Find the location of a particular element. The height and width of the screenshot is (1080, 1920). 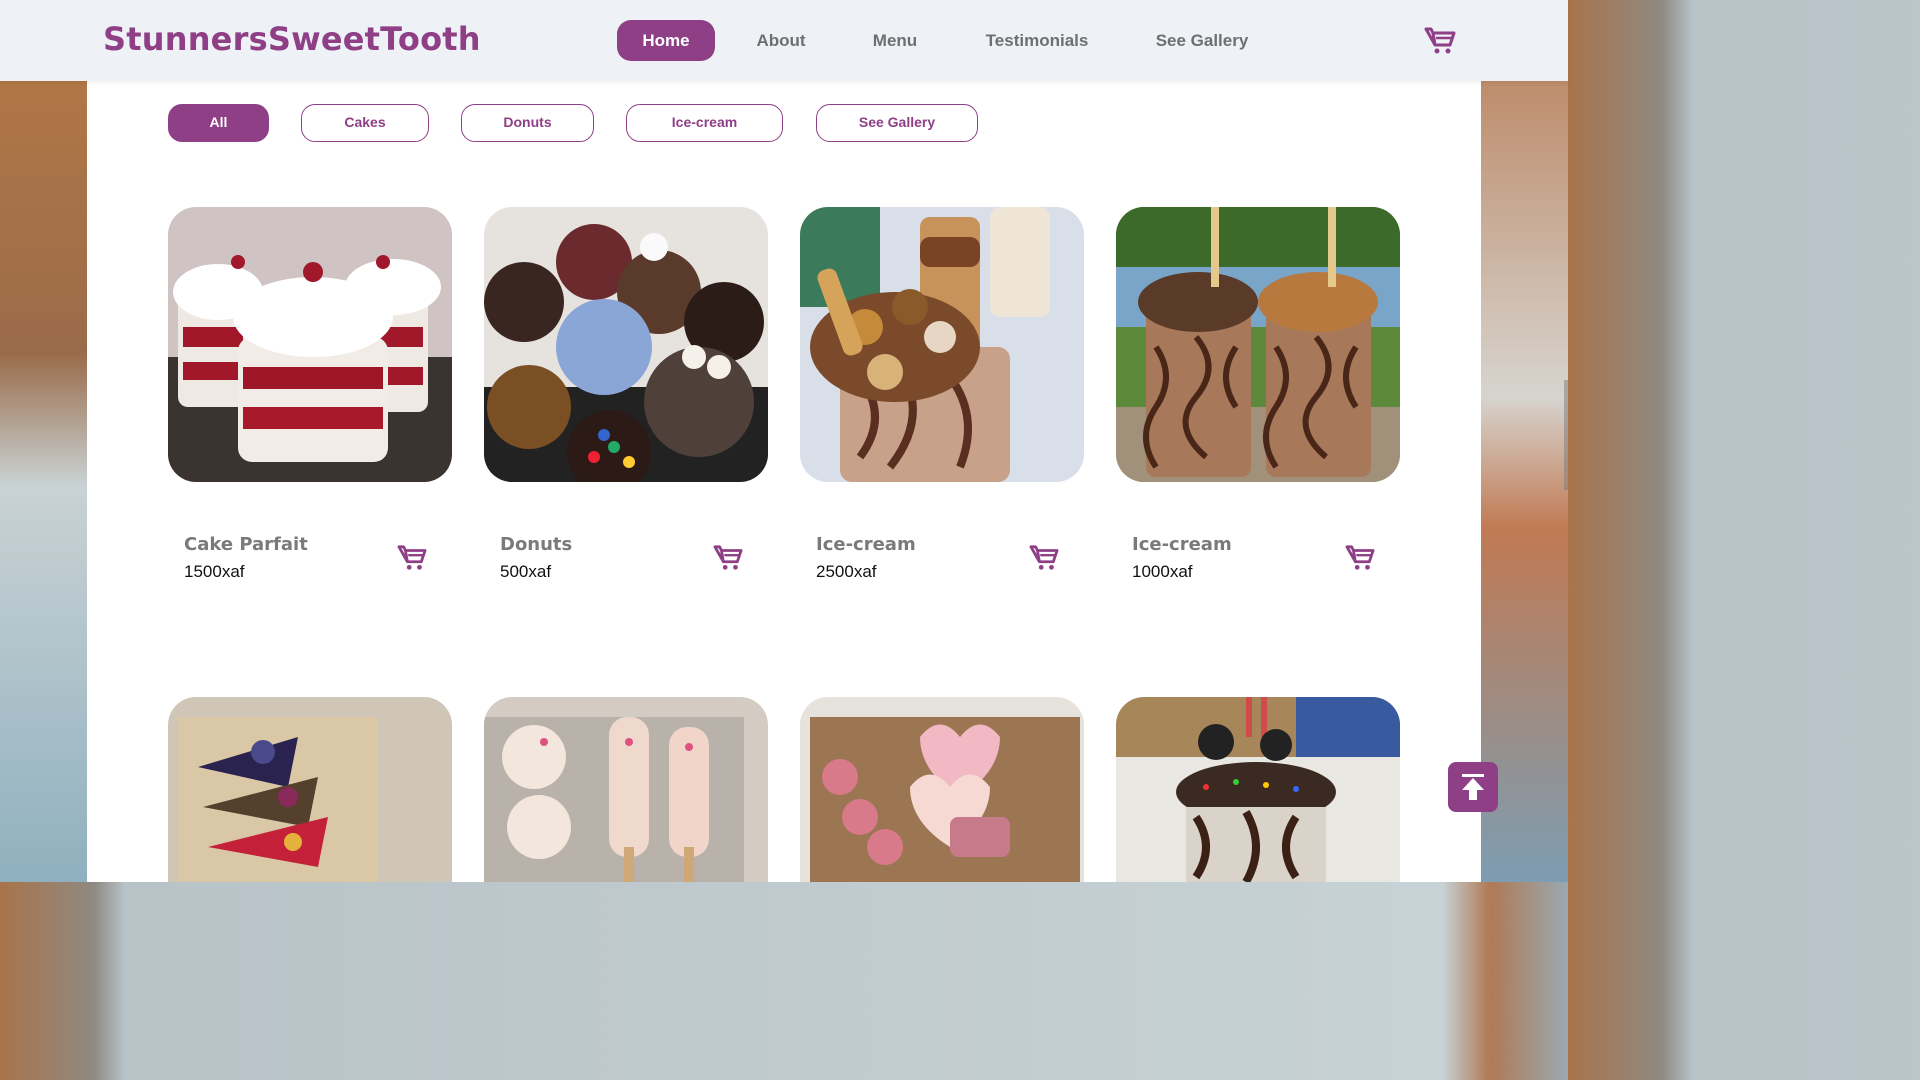

scroll-to-top-button is located at coordinates (1473, 787).